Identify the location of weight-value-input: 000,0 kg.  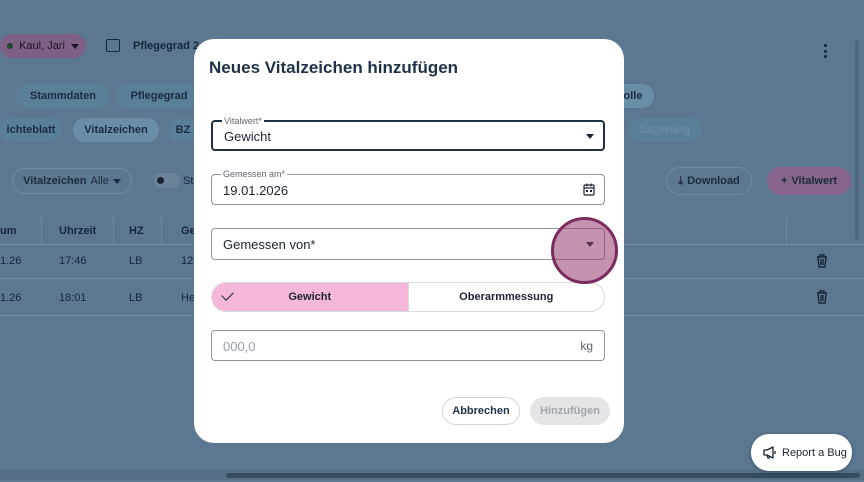
(408, 345).